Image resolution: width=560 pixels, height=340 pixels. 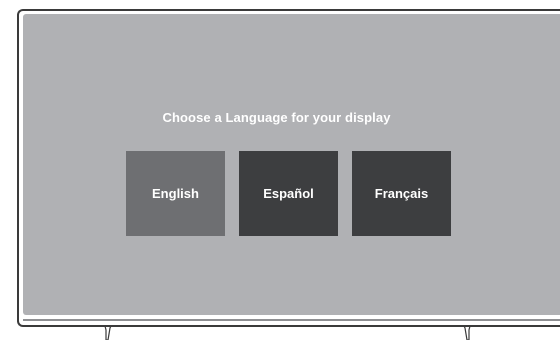 What do you see at coordinates (108, 333) in the screenshot?
I see `tv-stand-left` at bounding box center [108, 333].